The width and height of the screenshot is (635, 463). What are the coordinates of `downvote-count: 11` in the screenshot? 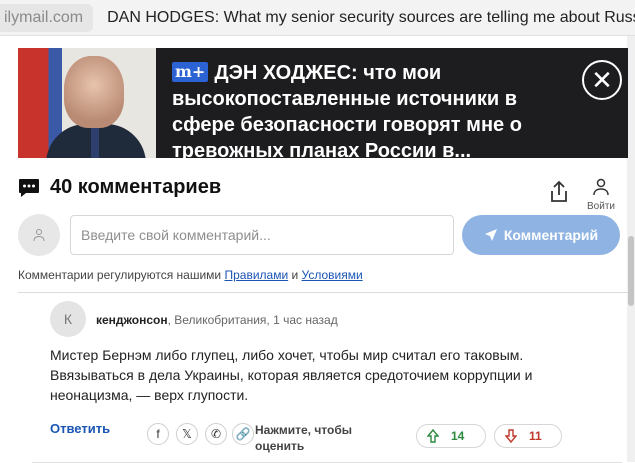 It's located at (535, 436).